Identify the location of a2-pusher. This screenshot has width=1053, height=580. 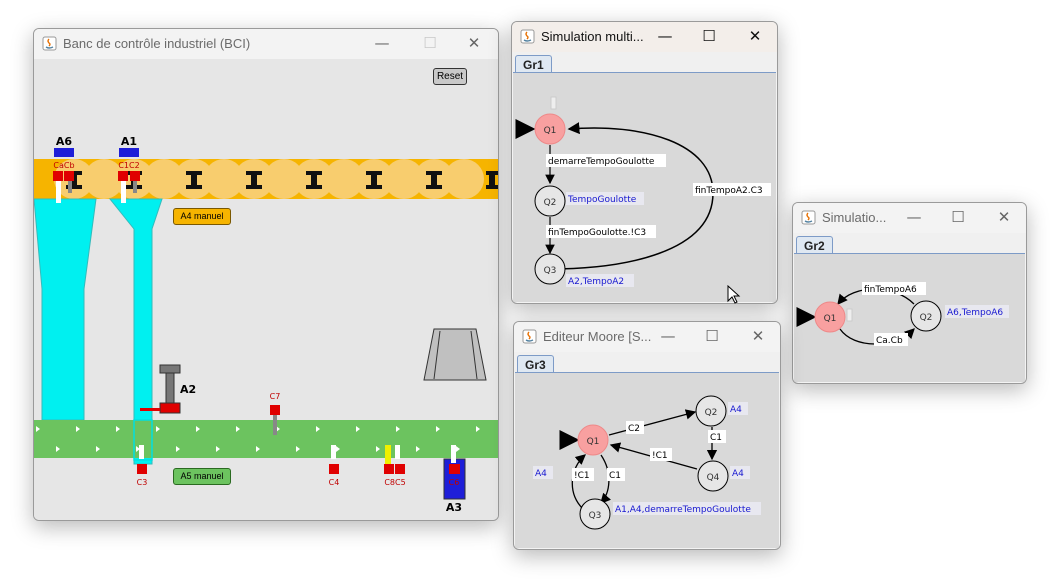
(170, 408).